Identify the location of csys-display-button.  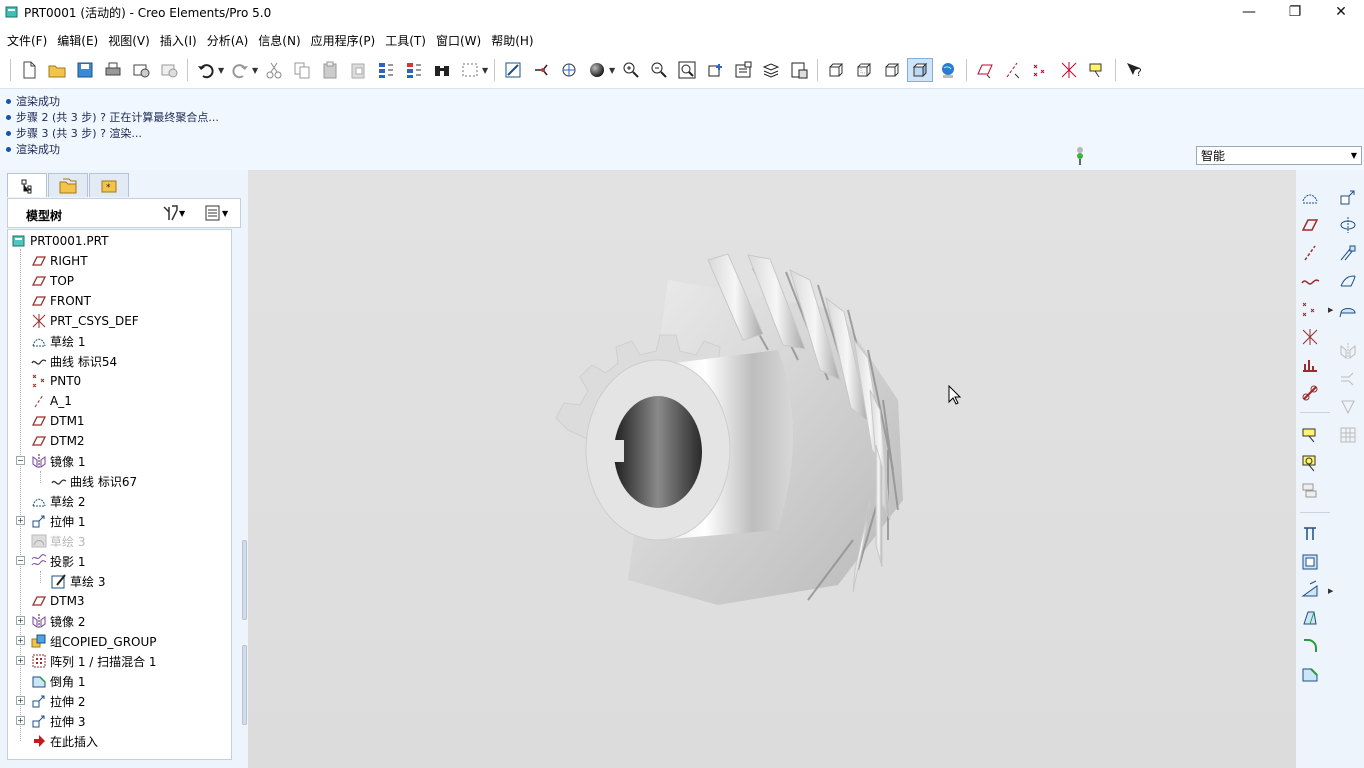
(1069, 70).